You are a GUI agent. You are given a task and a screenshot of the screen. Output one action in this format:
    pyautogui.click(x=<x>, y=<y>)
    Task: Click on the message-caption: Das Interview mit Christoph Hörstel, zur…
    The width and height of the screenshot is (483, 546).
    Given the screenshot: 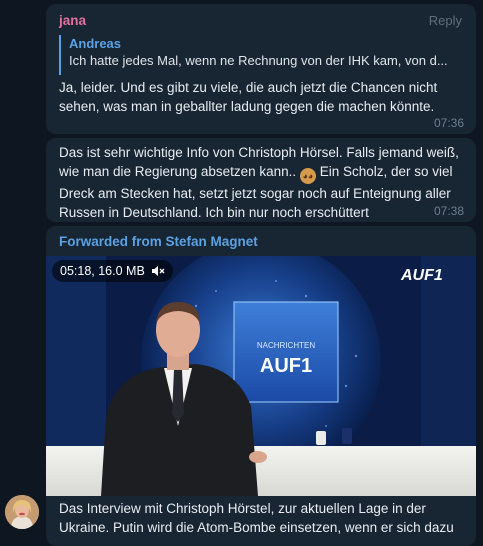 What is the action you would take?
    pyautogui.click(x=256, y=518)
    